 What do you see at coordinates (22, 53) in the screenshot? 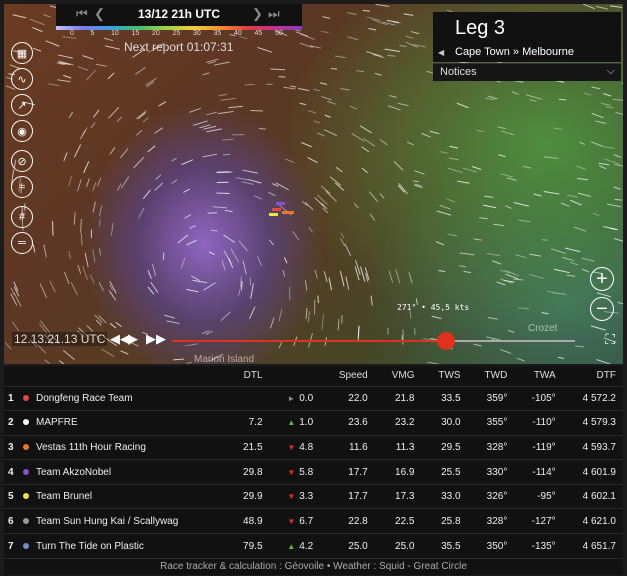
I see `map-layers-icon: ▦` at bounding box center [22, 53].